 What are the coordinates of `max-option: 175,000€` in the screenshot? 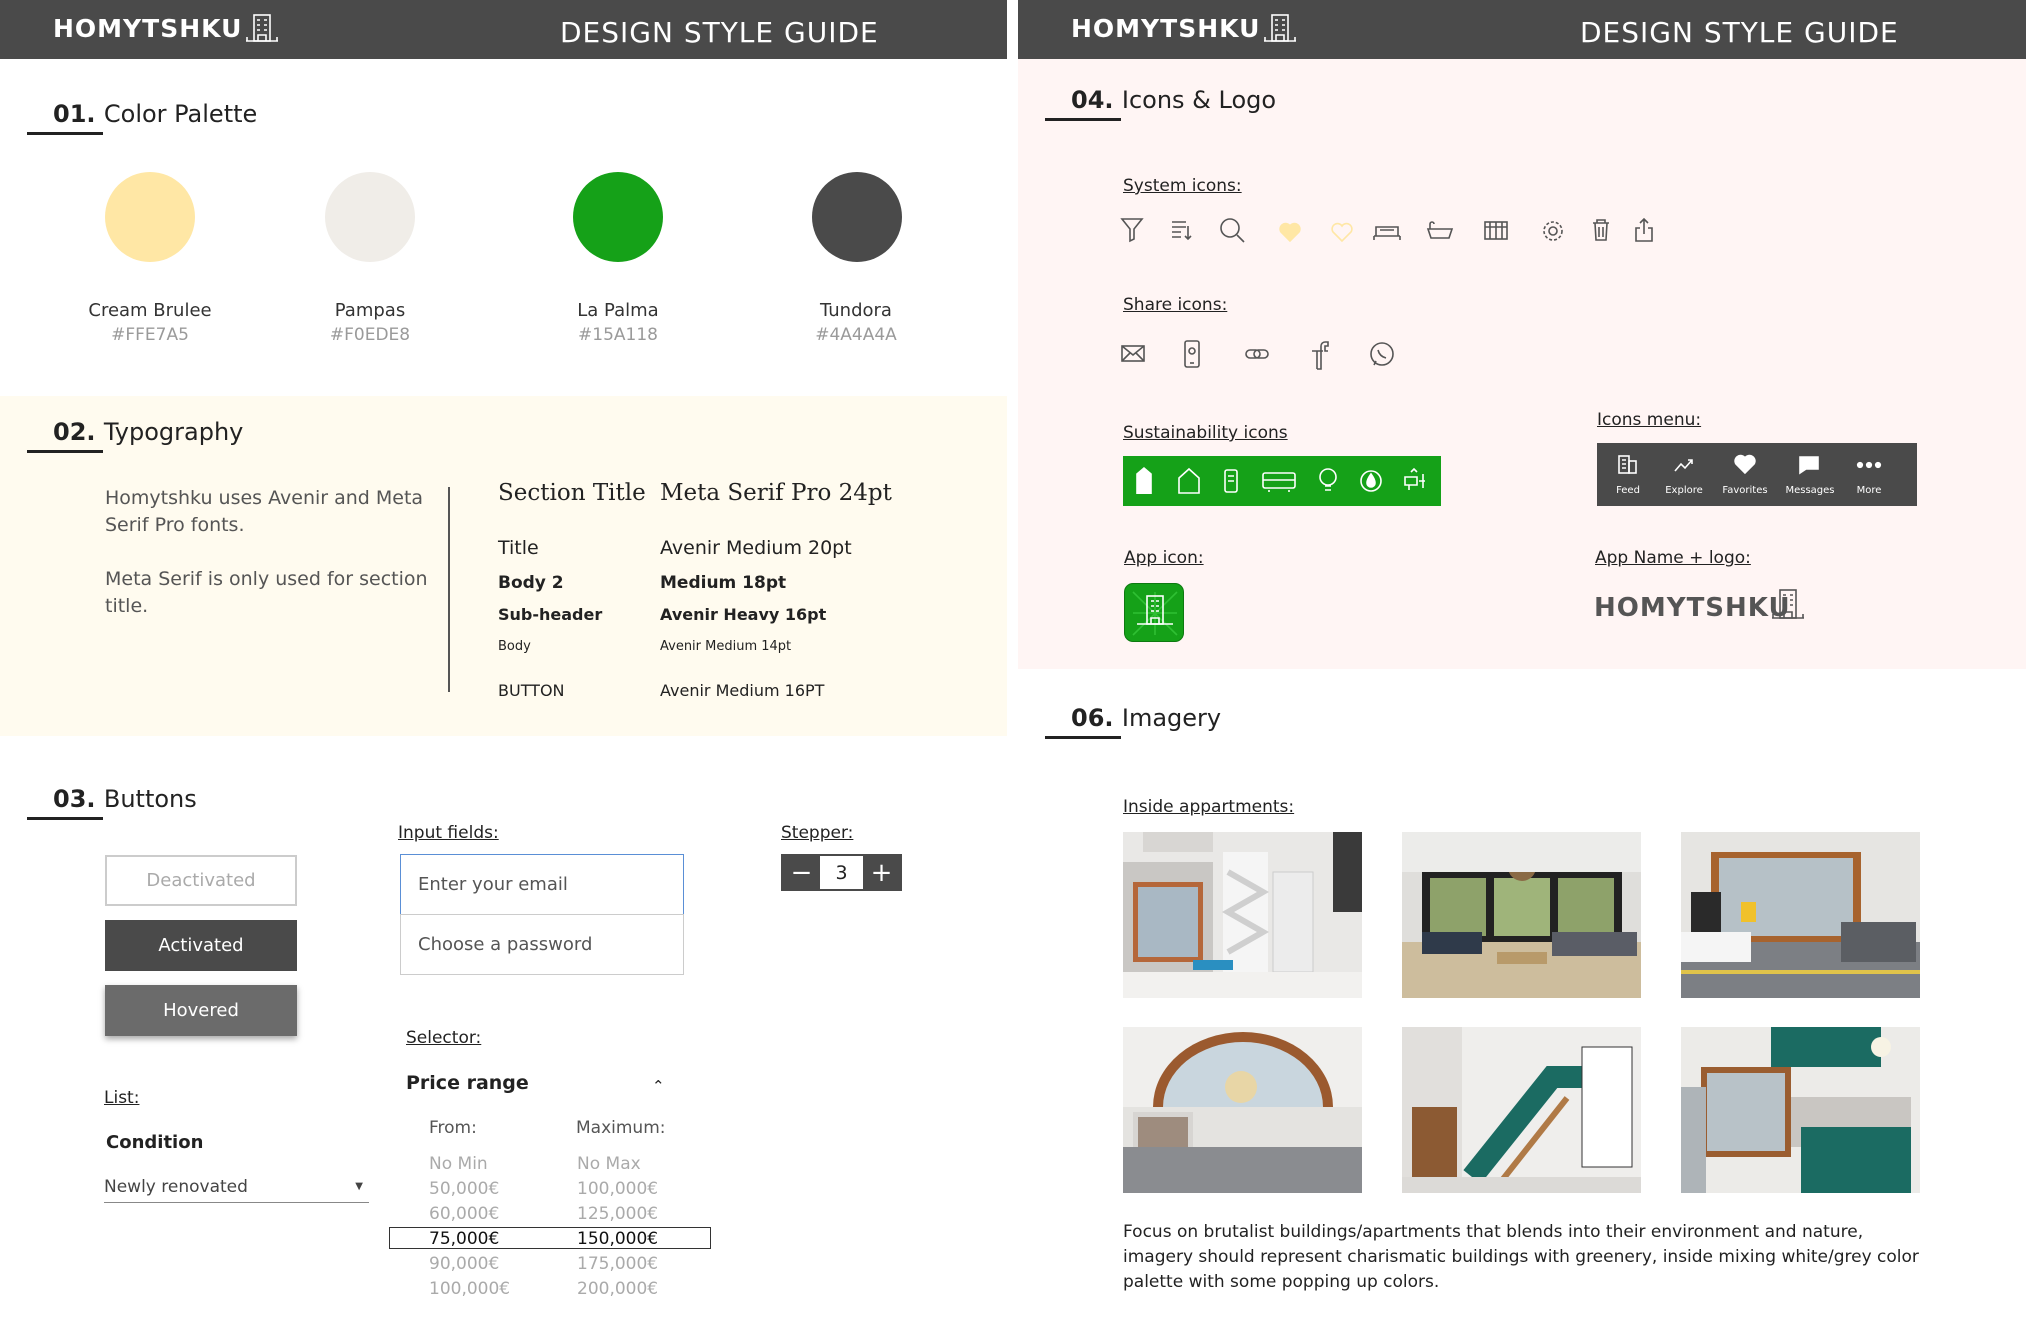 It's located at (617, 1264).